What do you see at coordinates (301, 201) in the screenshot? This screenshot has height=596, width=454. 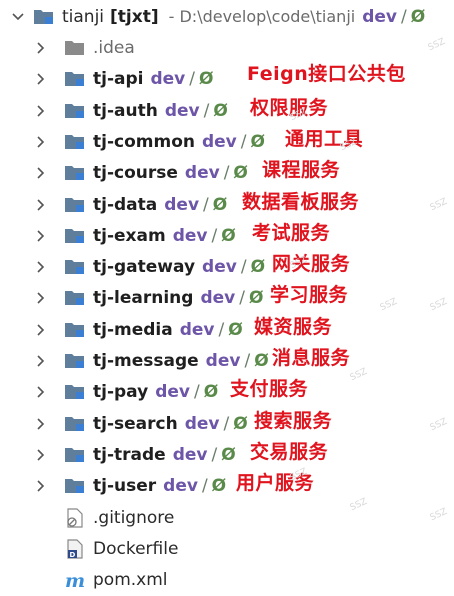 I see `annotation-label: 数据看板服务` at bounding box center [301, 201].